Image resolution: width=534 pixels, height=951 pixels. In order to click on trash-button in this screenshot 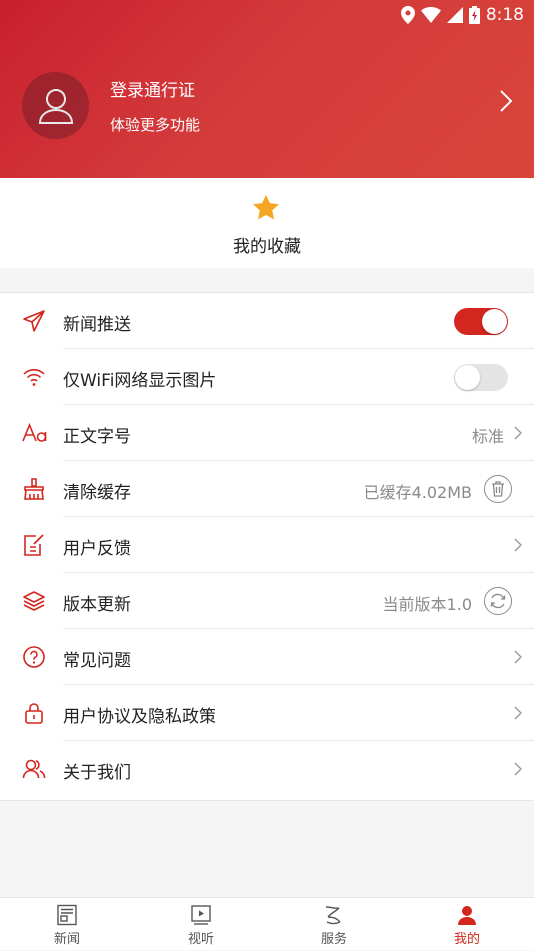, I will do `click(498, 489)`.